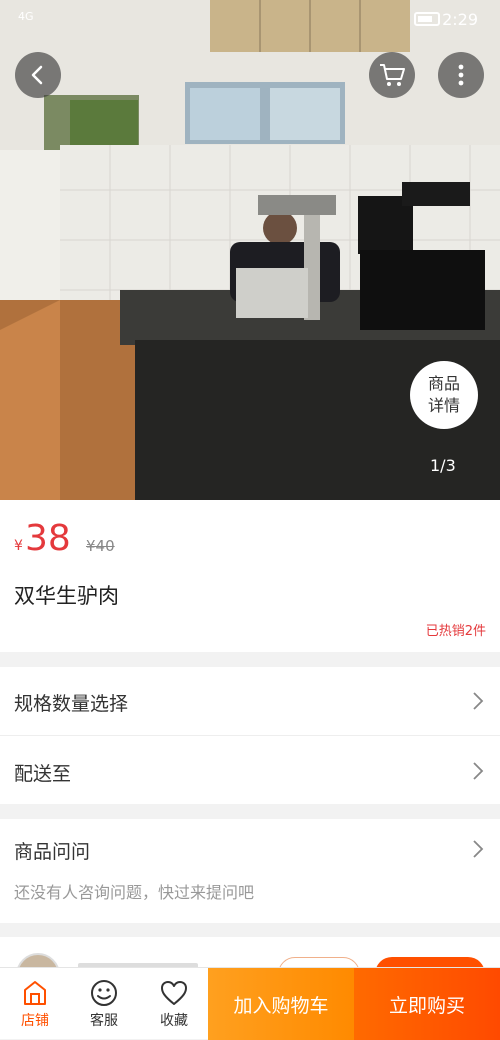  I want to click on current-price: 38, so click(48, 538).